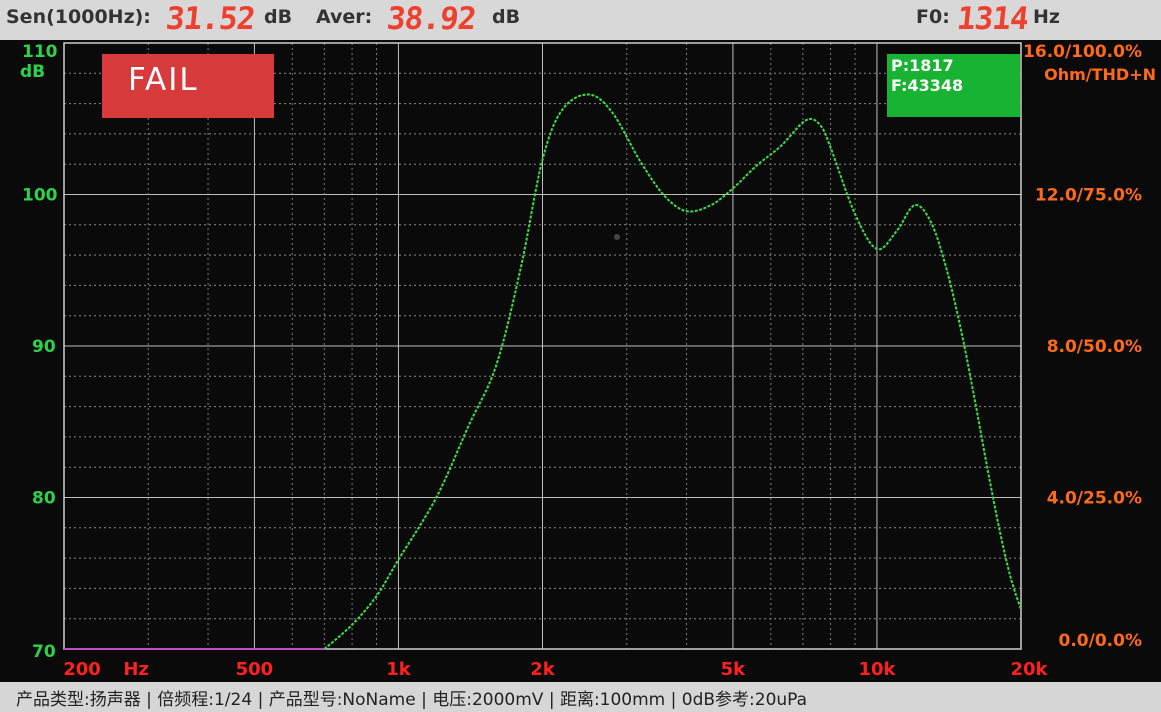 This screenshot has width=1161, height=712. I want to click on fail-count: F:43348, so click(927, 85).